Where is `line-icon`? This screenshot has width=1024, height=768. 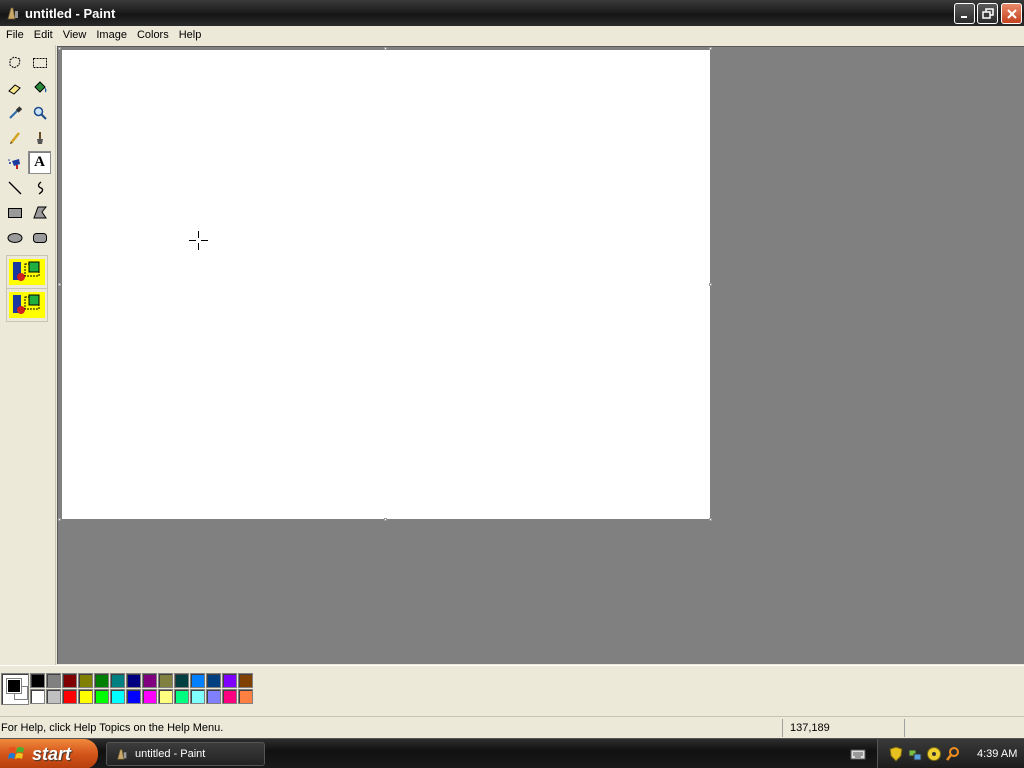 line-icon is located at coordinates (14, 187).